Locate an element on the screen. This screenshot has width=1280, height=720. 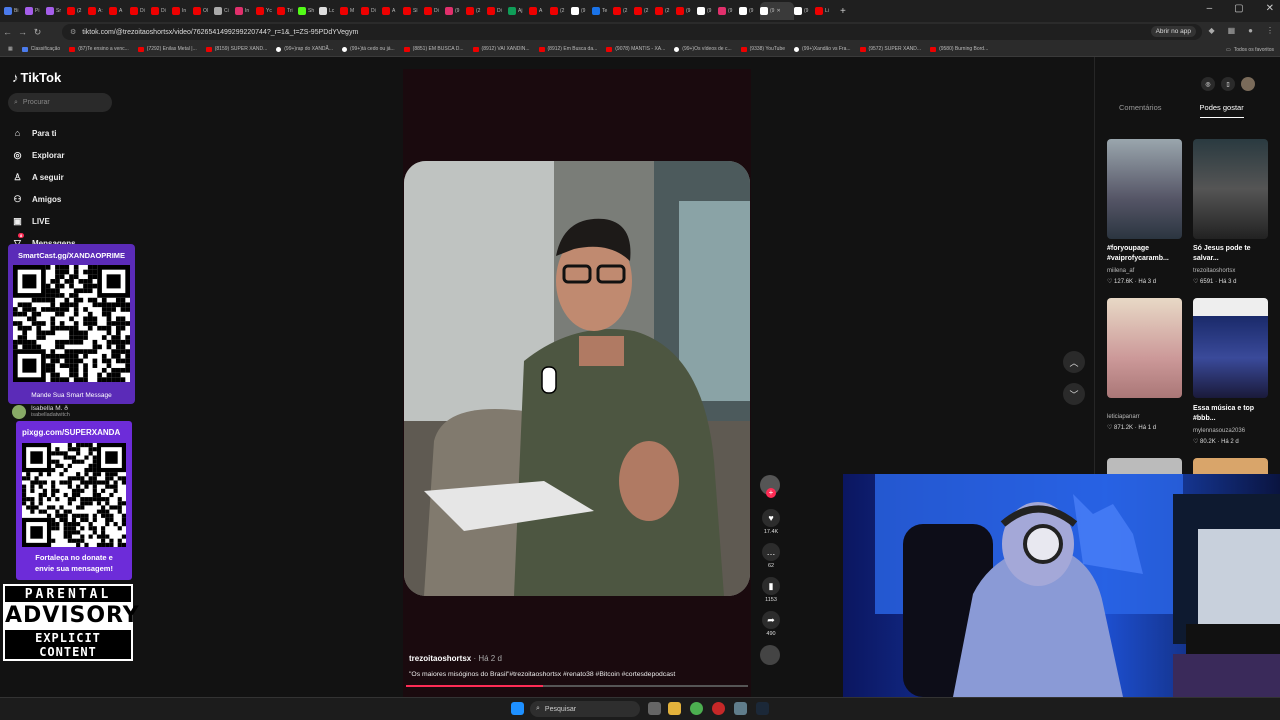
extensions-puzzle-icon: ▦ is located at coordinates (1232, 30).